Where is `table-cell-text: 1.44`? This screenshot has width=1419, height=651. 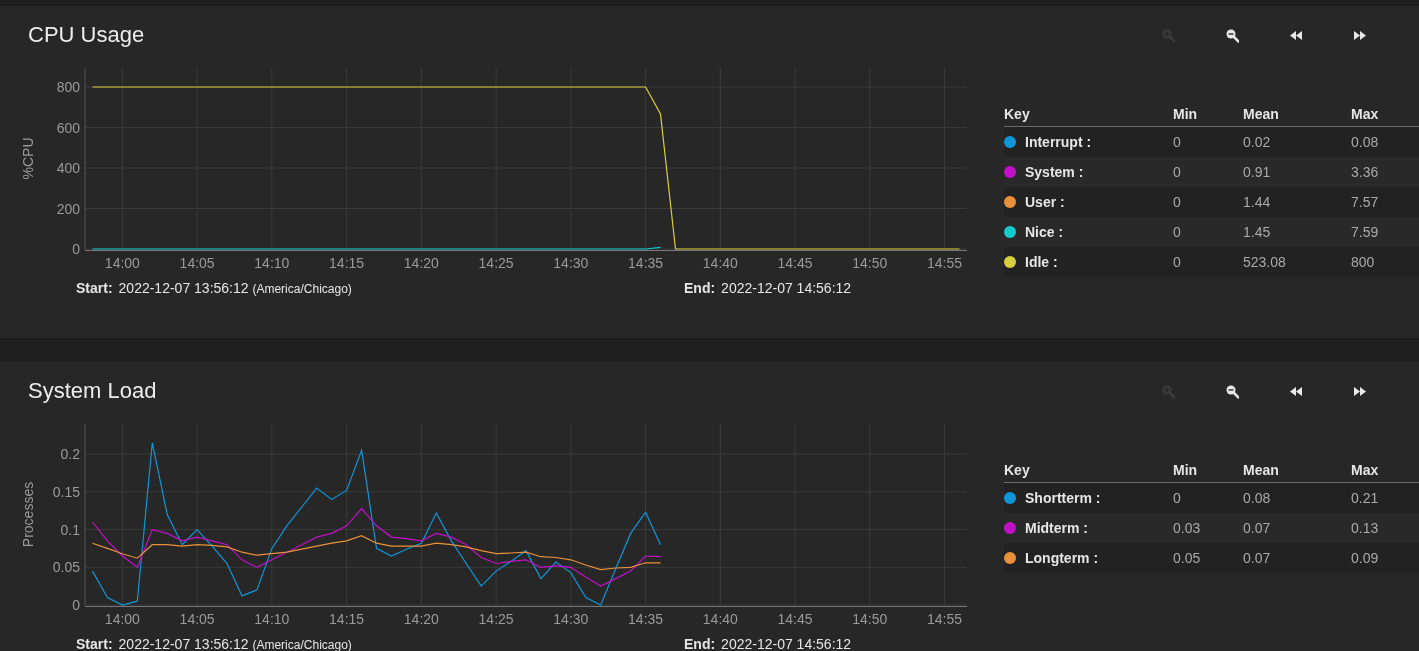 table-cell-text: 1.44 is located at coordinates (1257, 202).